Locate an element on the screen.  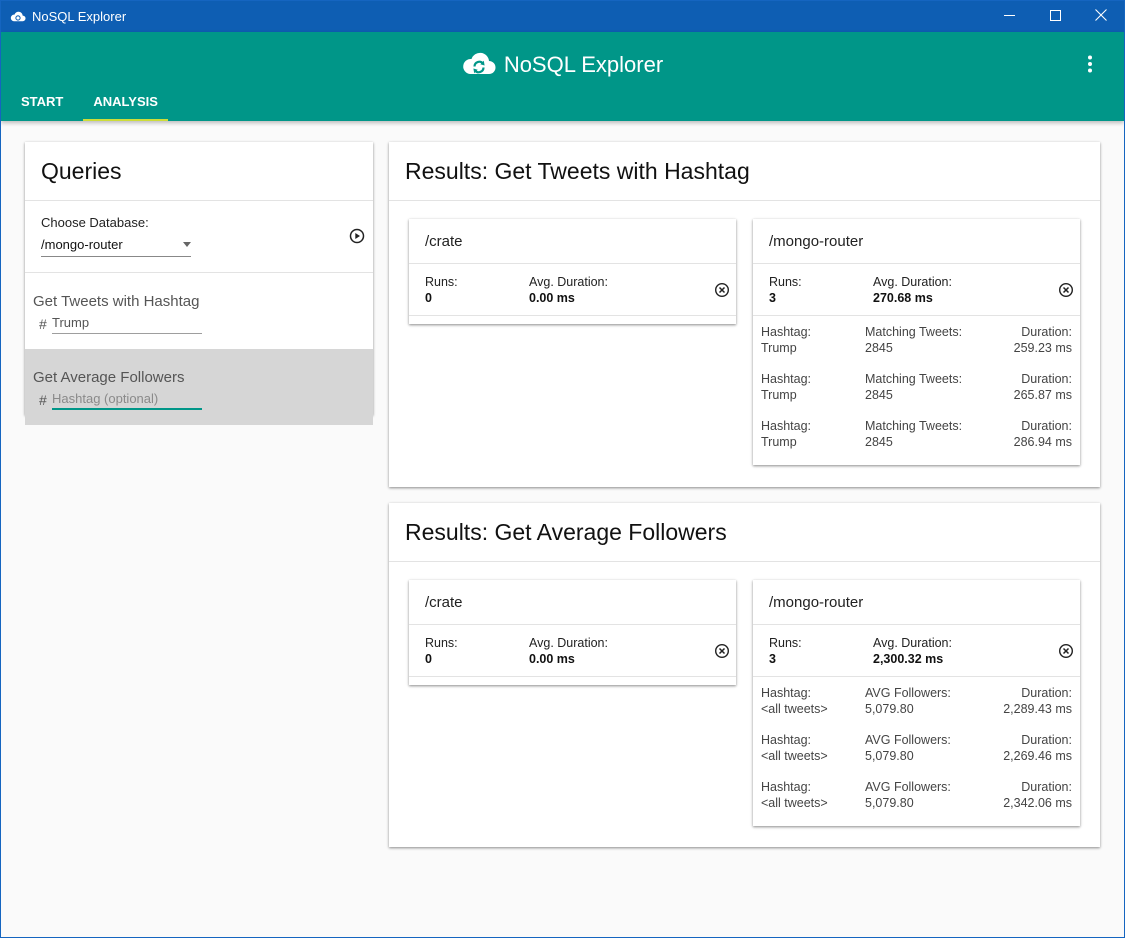
results-title: Results: Get Tweets with Hashtag is located at coordinates (744, 171).